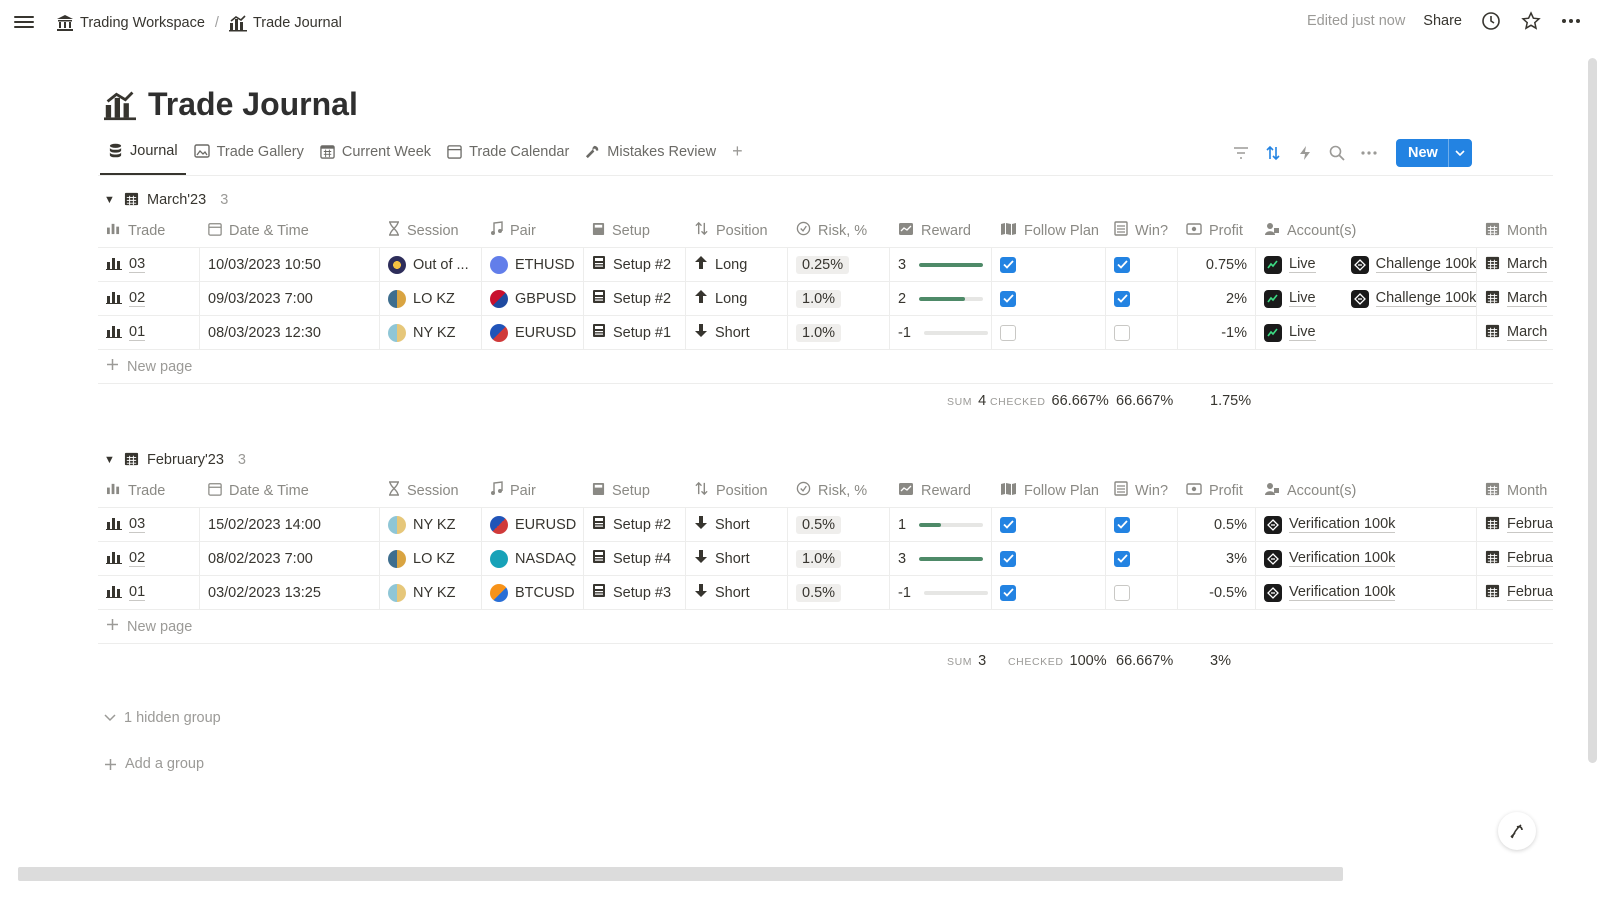 The width and height of the screenshot is (1600, 900). I want to click on column-header: Win?, so click(1142, 491).